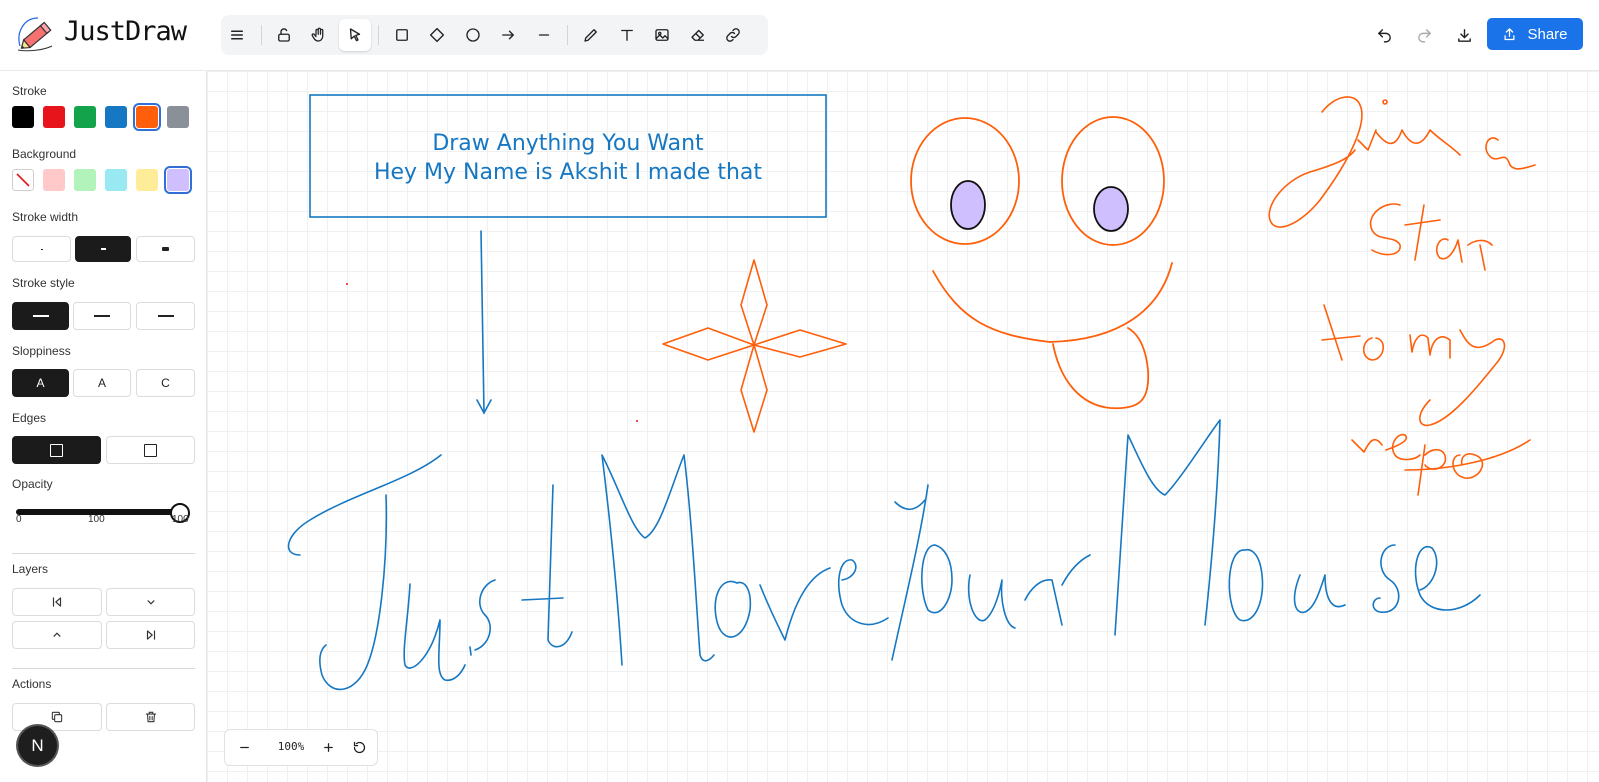 The image size is (1599, 782). What do you see at coordinates (437, 35) in the screenshot?
I see `diamond-icon` at bounding box center [437, 35].